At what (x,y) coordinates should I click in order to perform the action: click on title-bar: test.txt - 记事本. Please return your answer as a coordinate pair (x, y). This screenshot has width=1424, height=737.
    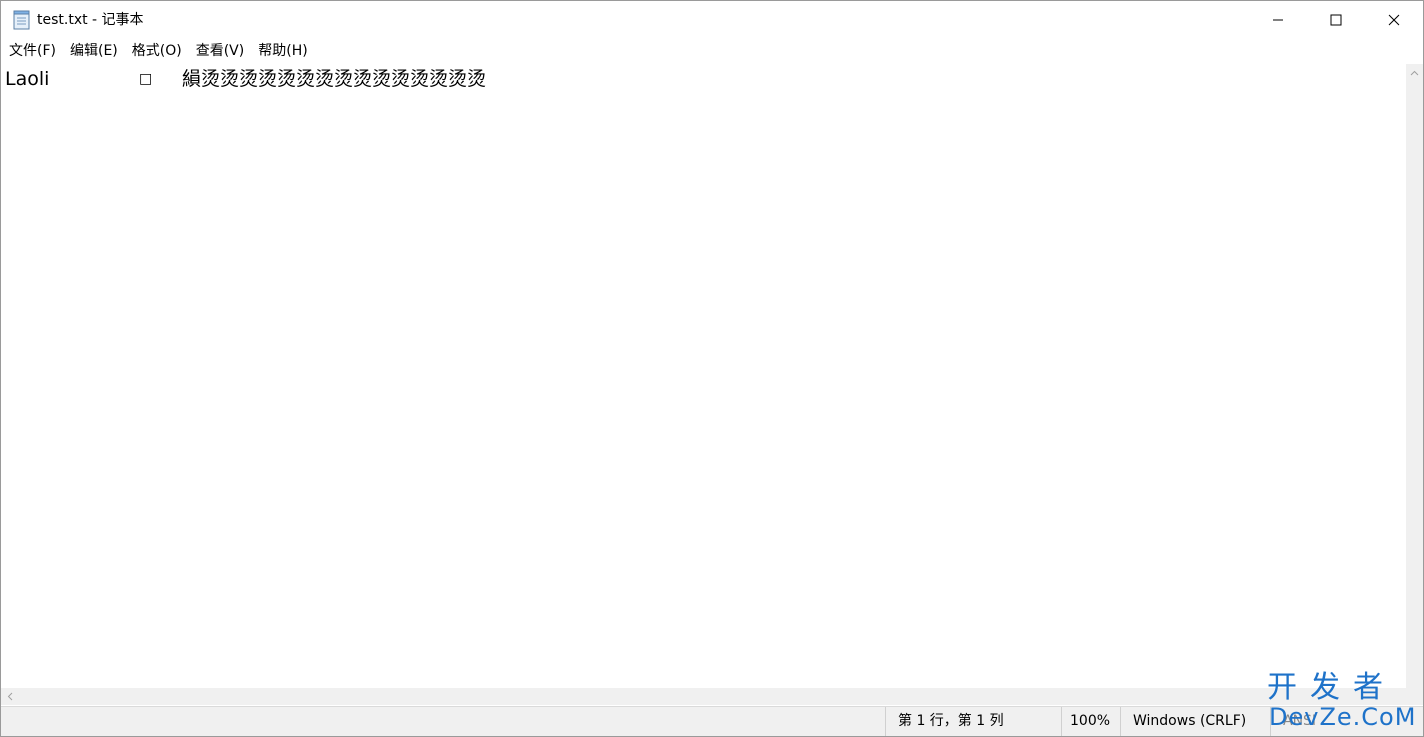
    Looking at the image, I should click on (712, 20).